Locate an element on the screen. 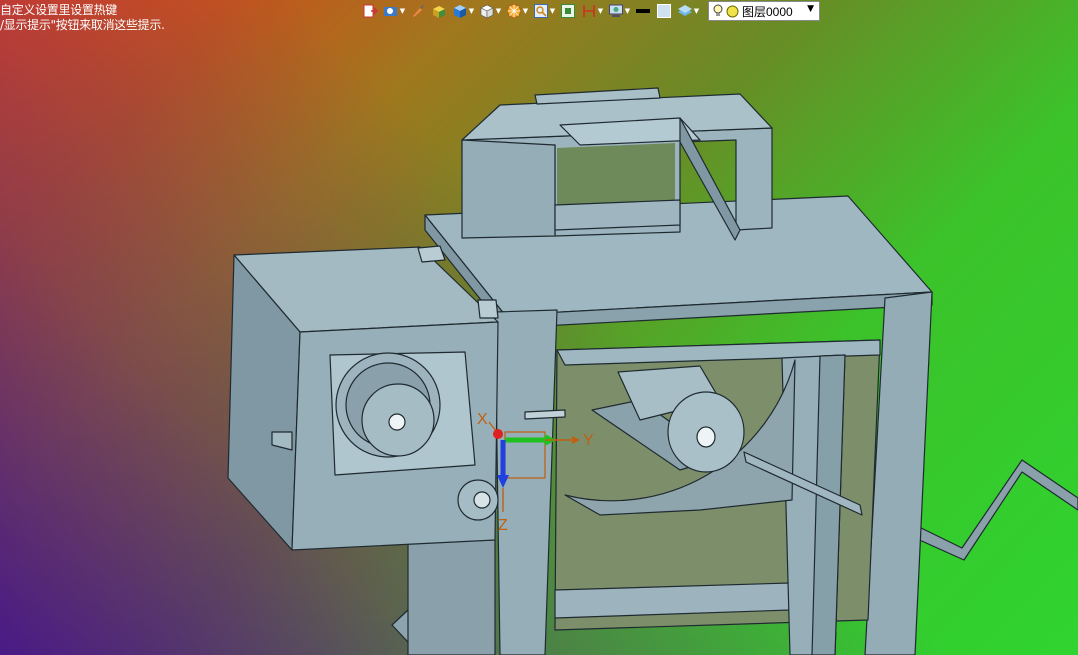 This screenshot has width=1078, height=655. layer-select-value: 图层0000 is located at coordinates (767, 11).